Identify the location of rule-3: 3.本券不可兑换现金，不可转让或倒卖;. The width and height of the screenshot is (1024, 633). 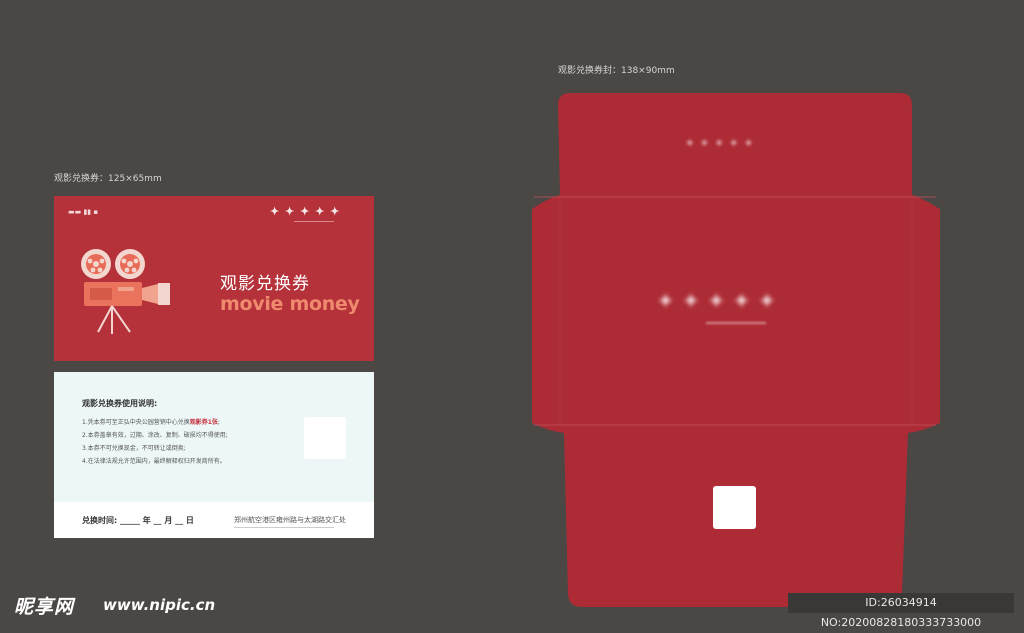
(134, 448).